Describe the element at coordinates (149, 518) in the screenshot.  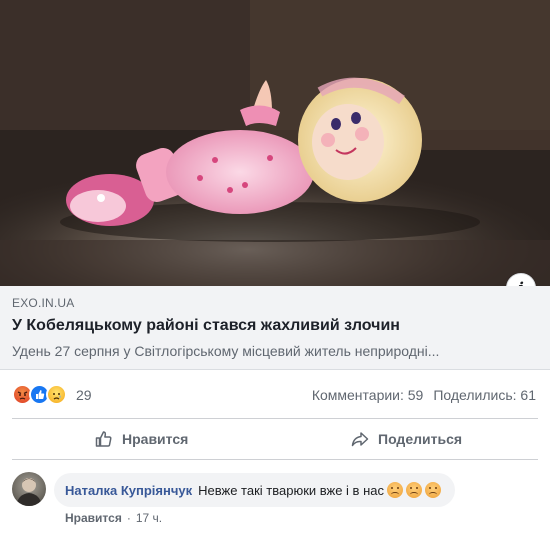
I see `comment-timestamp: 17 ч.` at that location.